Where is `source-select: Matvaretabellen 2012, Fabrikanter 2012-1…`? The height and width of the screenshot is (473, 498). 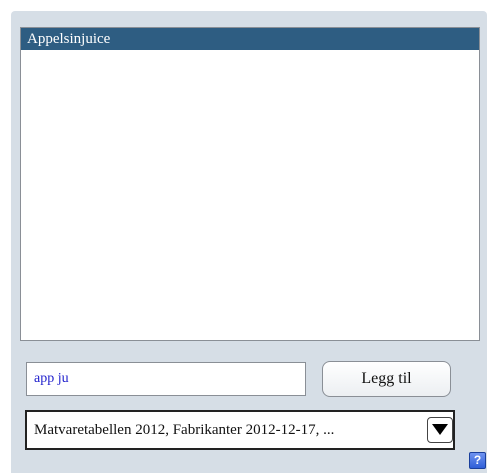
source-select: Matvaretabellen 2012, Fabrikanter 2012-1… is located at coordinates (240, 430).